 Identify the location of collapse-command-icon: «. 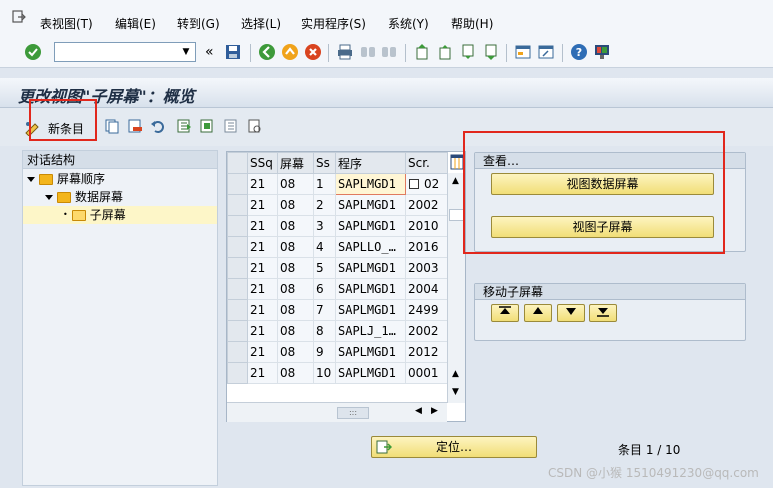
(209, 52).